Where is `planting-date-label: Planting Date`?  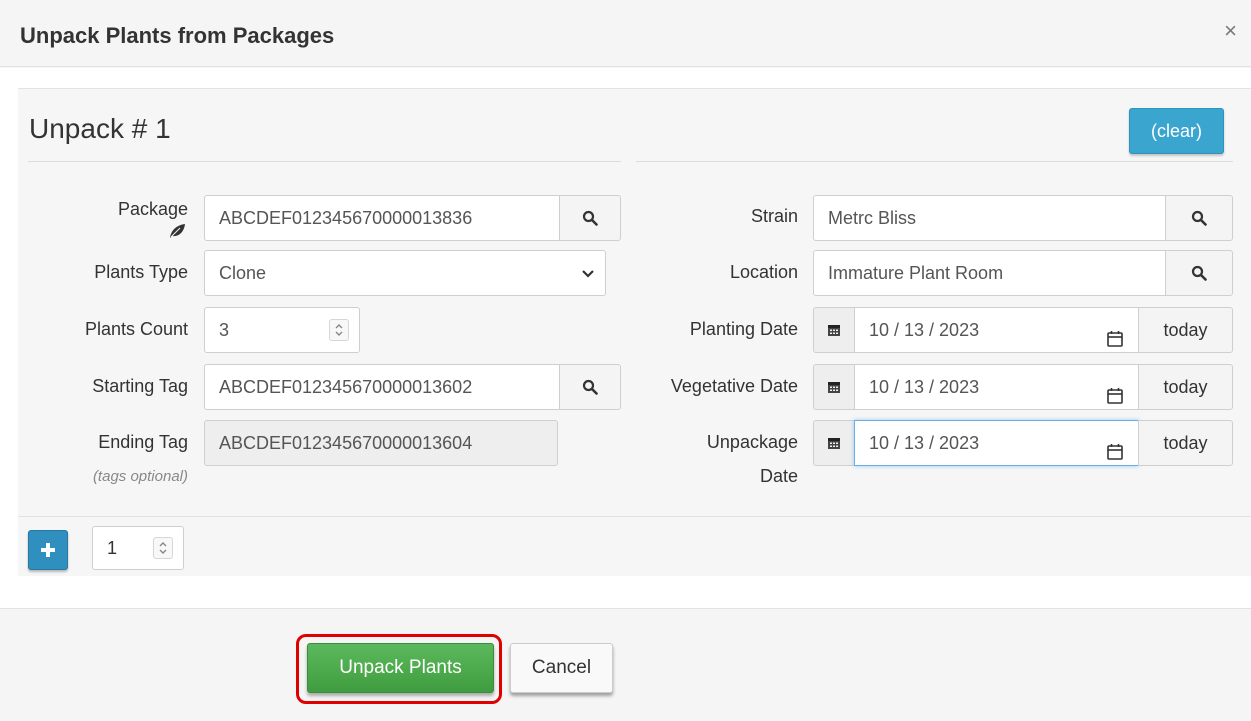
planting-date-label: Planting Date is located at coordinates (743, 329).